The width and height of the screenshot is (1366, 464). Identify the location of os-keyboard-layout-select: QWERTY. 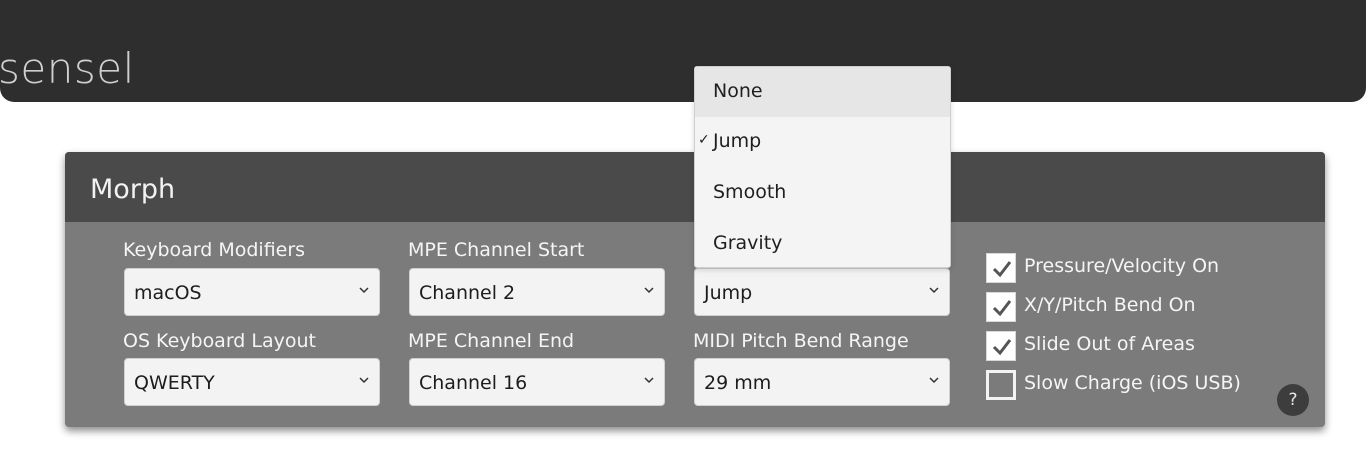
(252, 382).